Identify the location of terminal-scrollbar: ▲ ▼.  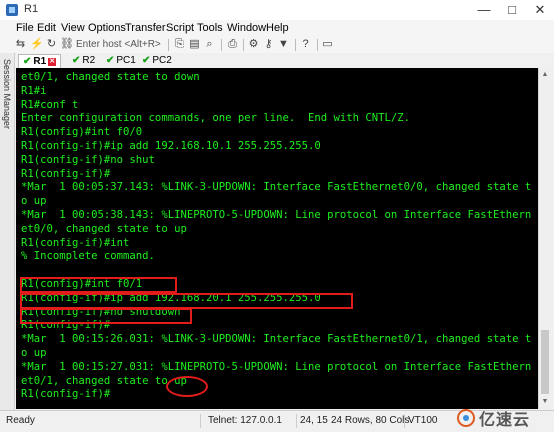
(544, 238).